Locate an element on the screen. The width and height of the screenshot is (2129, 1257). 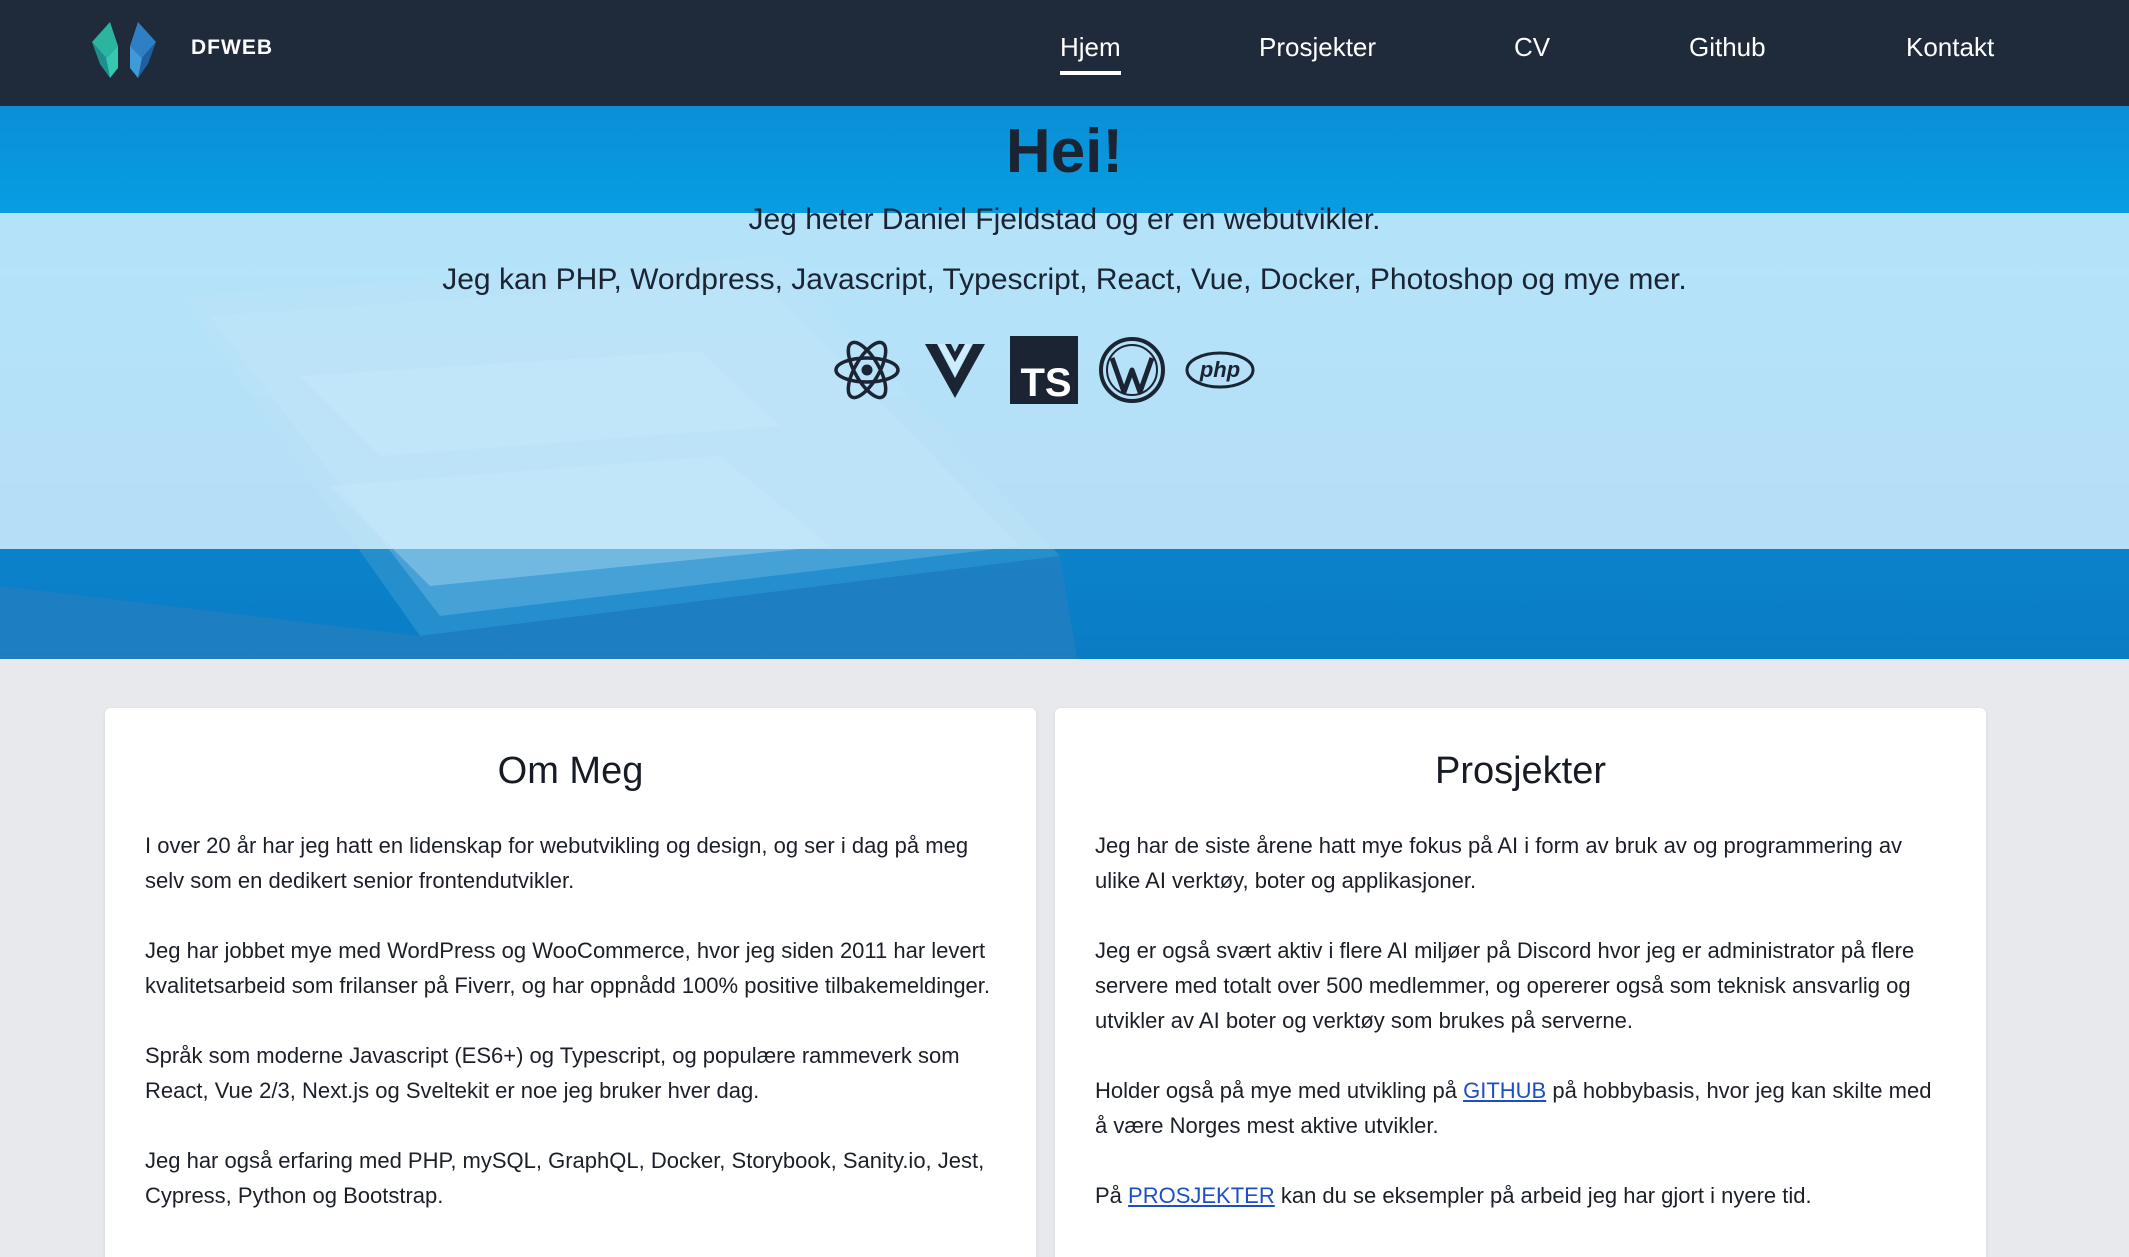
typescript-icon: TS is located at coordinates (1044, 370).